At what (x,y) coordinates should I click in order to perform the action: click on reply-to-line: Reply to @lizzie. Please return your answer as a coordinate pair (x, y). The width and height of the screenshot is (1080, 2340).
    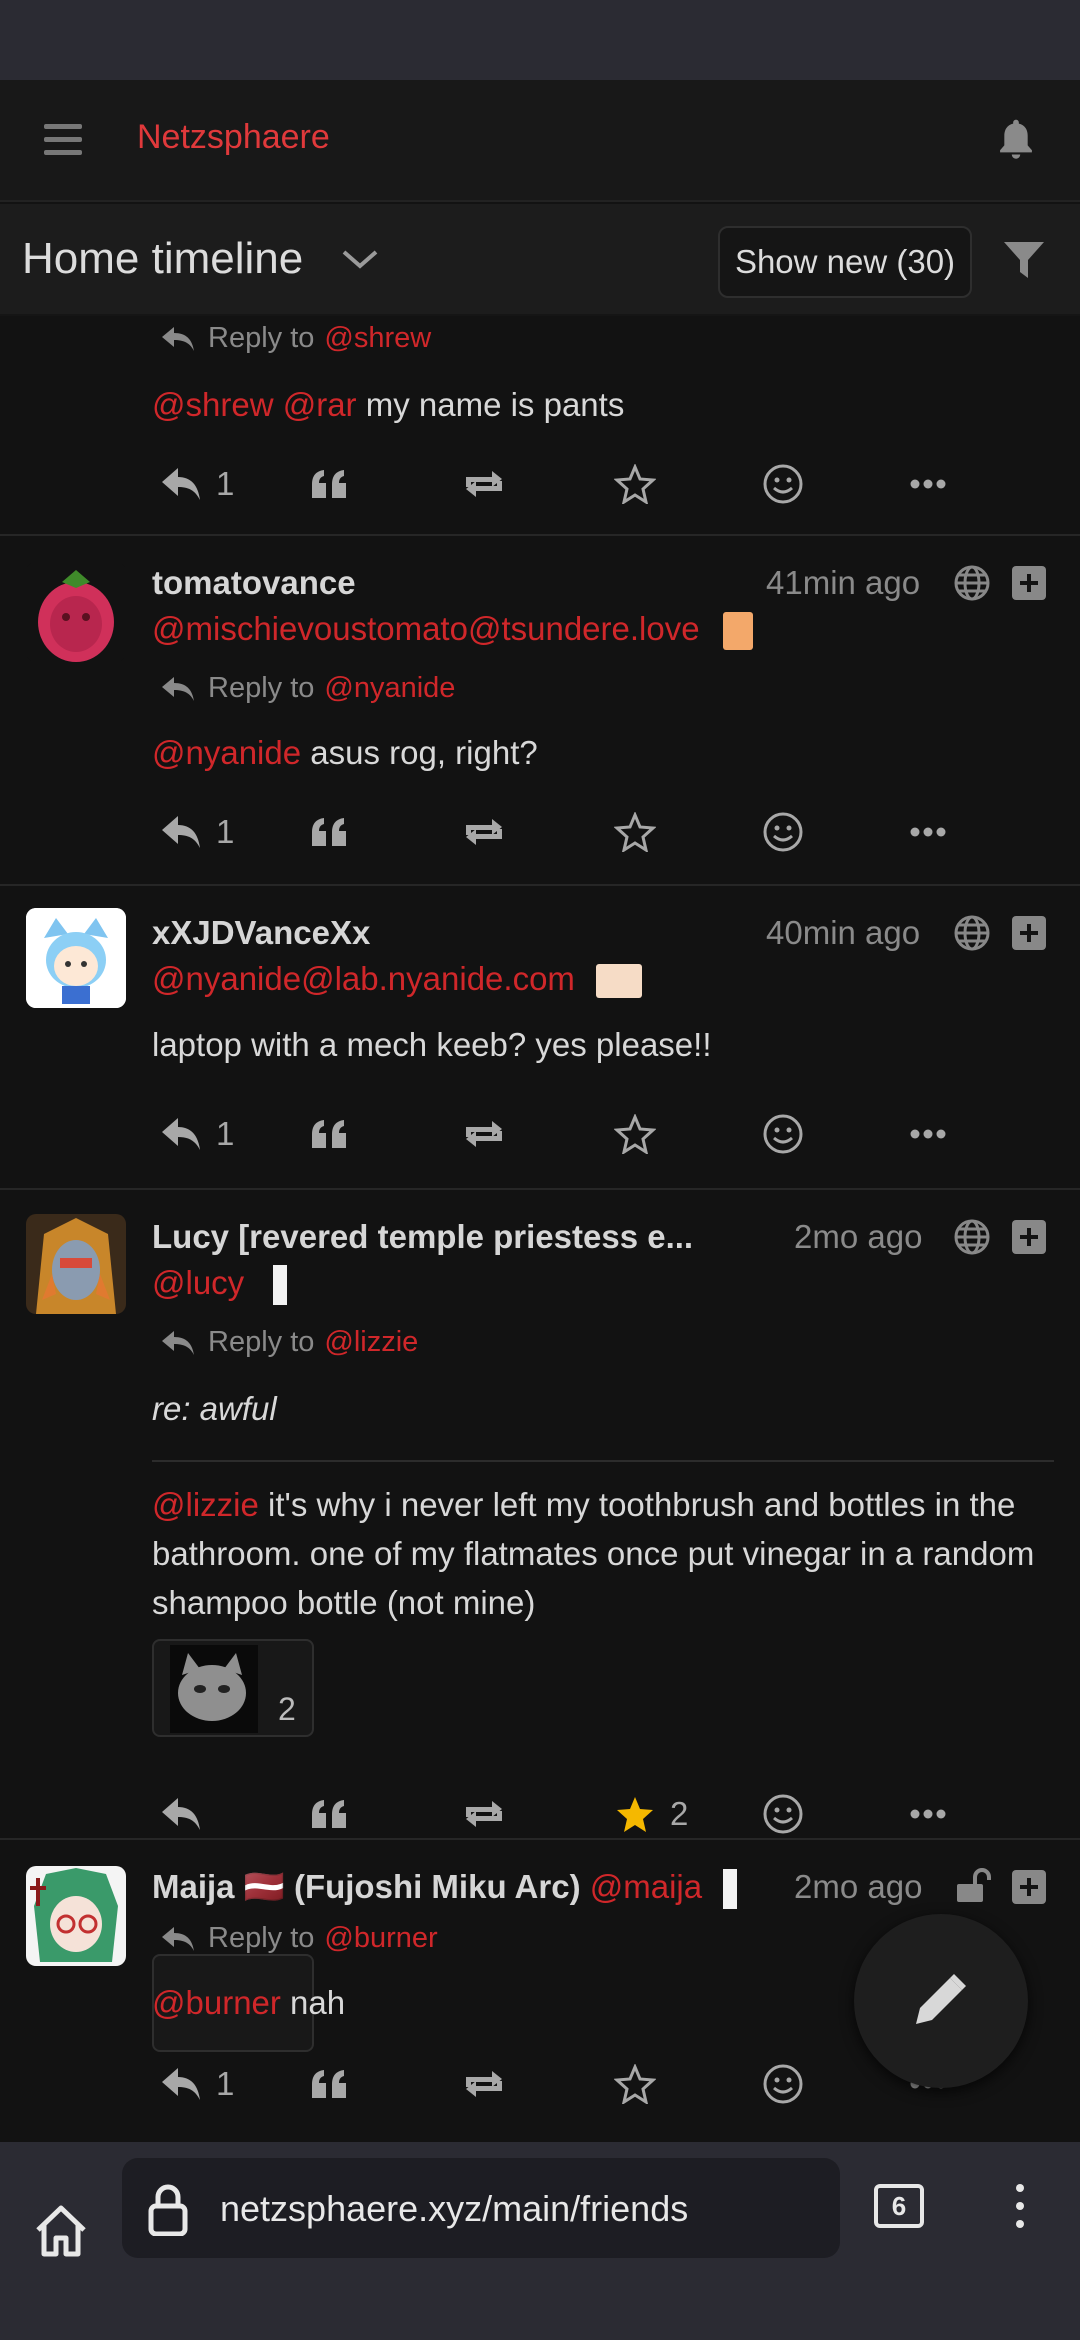
    Looking at the image, I should click on (289, 1342).